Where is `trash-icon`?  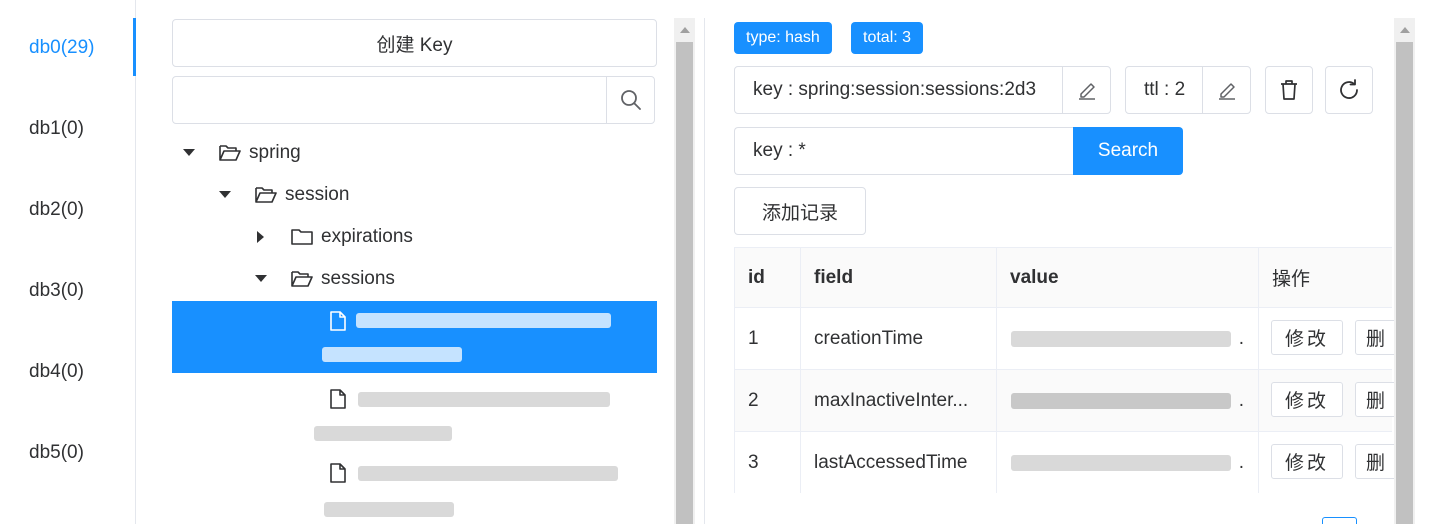
trash-icon is located at coordinates (1289, 90).